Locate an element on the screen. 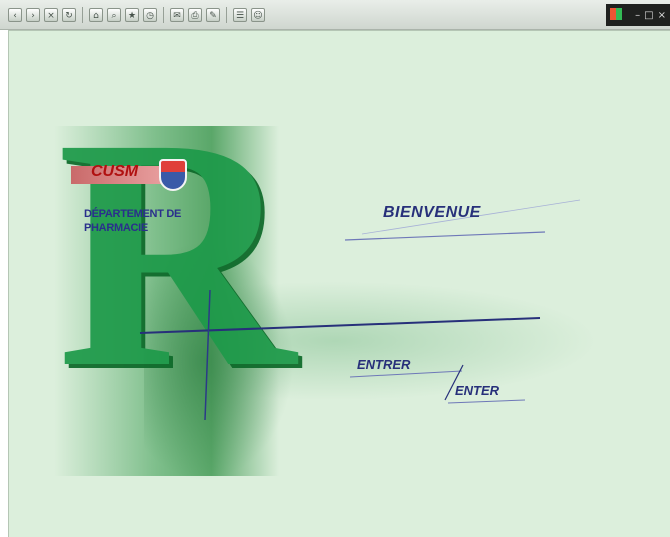 This screenshot has height=537, width=670. home-button: ⌂ is located at coordinates (96, 14).